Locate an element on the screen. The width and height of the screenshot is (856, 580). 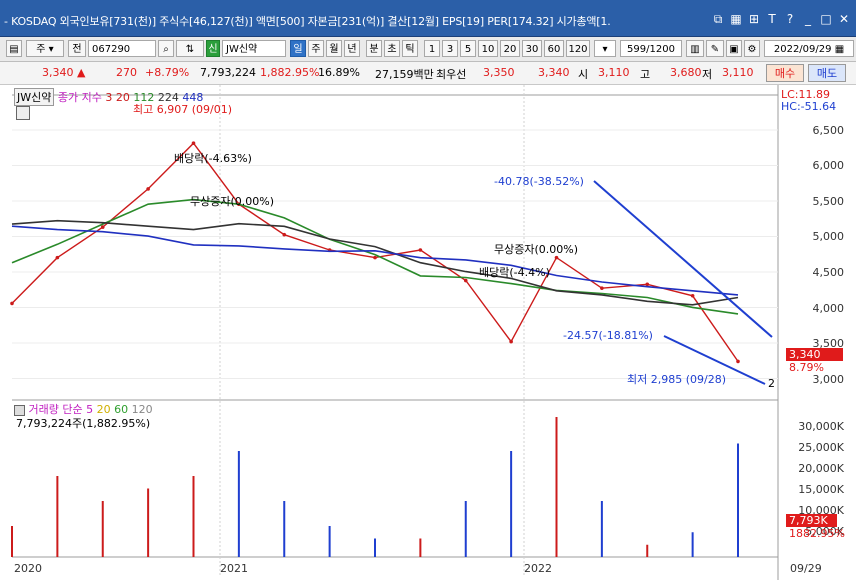
drop-label-2: -24.57(-18.81%) is located at coordinates (608, 335).